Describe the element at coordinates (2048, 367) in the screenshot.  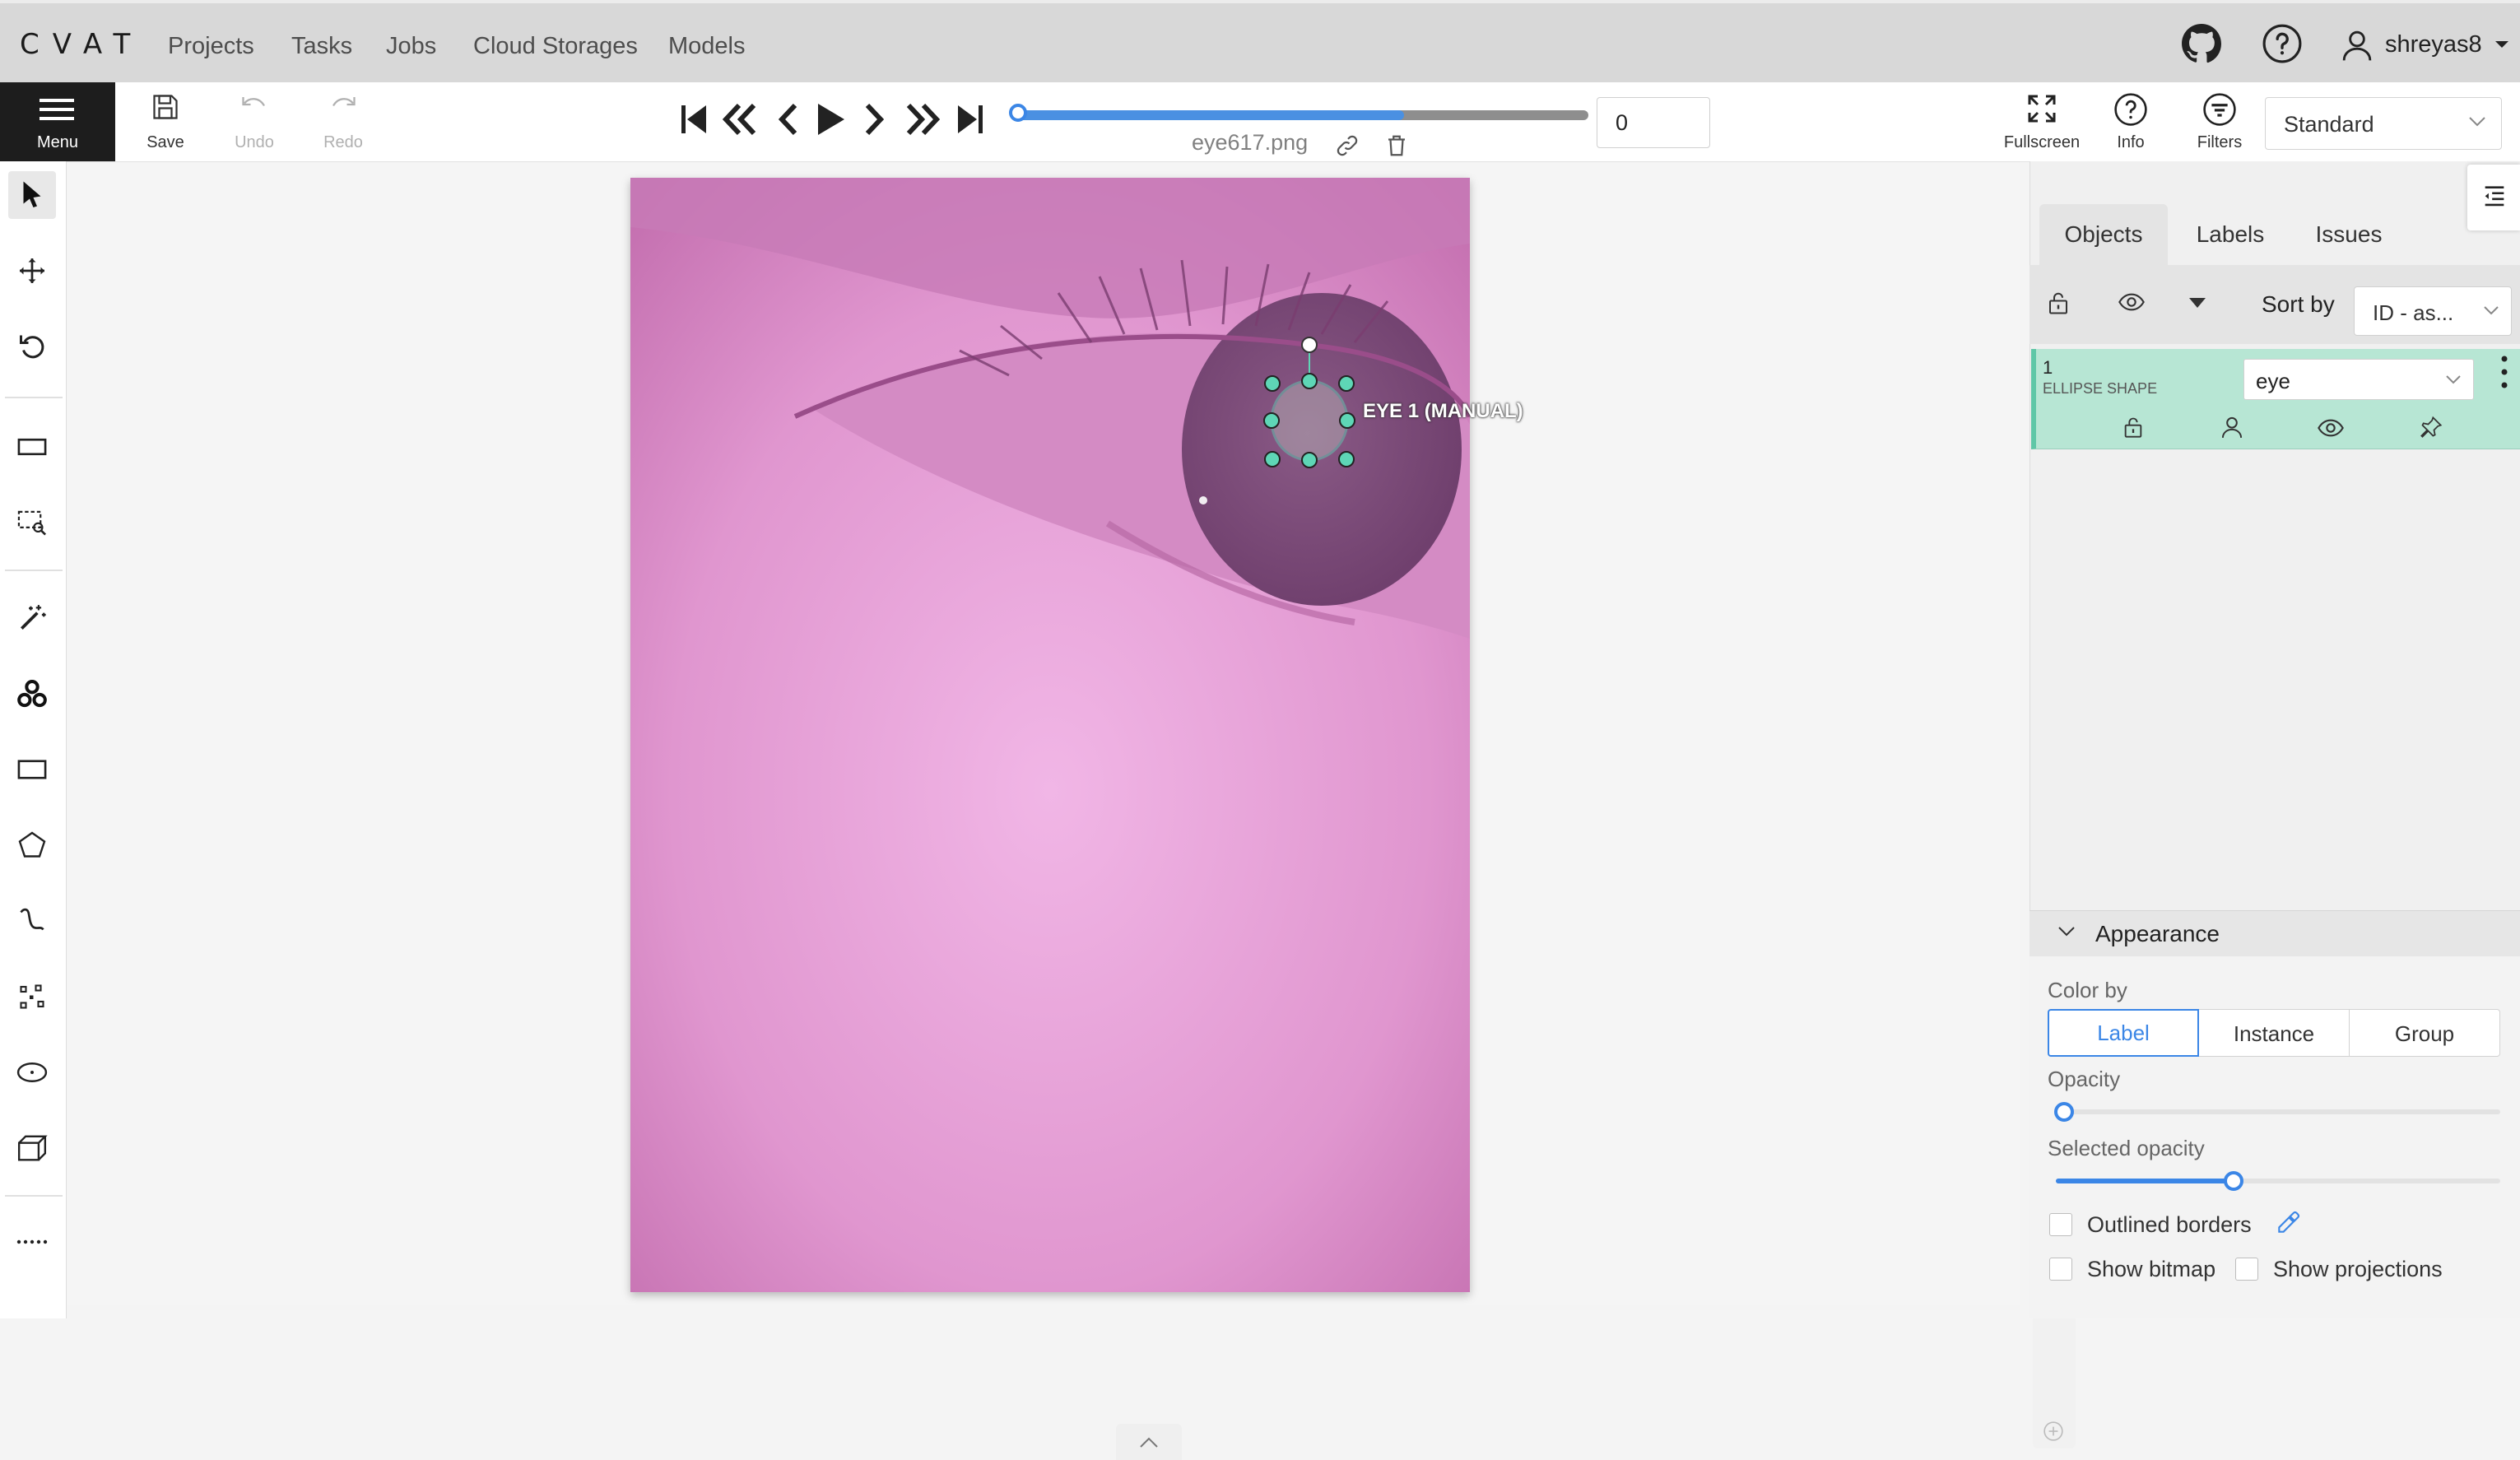
I see `object-id: 1` at that location.